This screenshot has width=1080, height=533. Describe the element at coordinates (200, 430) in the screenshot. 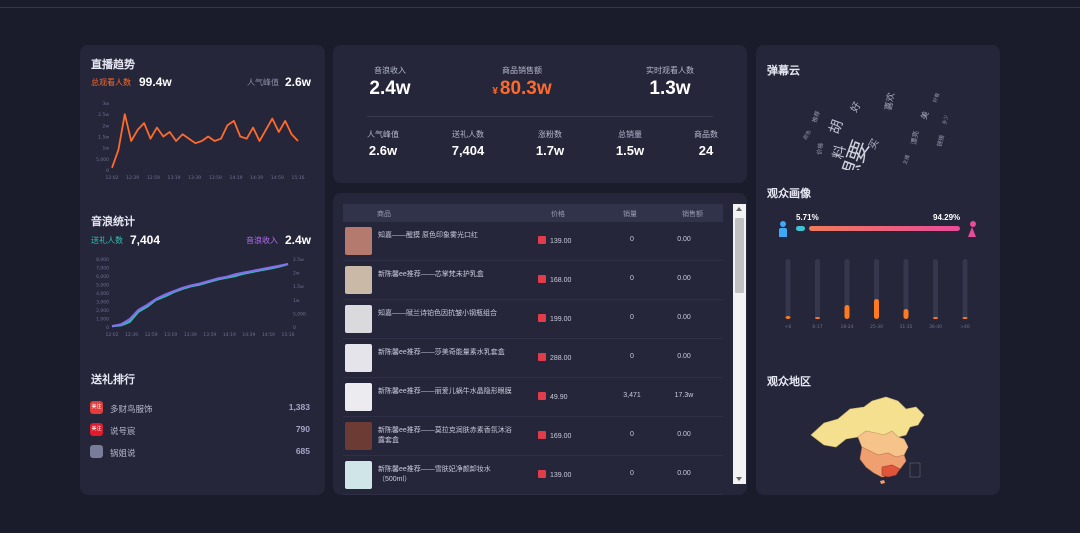

I see `ranking-item: 美注 说号宸 790` at that location.